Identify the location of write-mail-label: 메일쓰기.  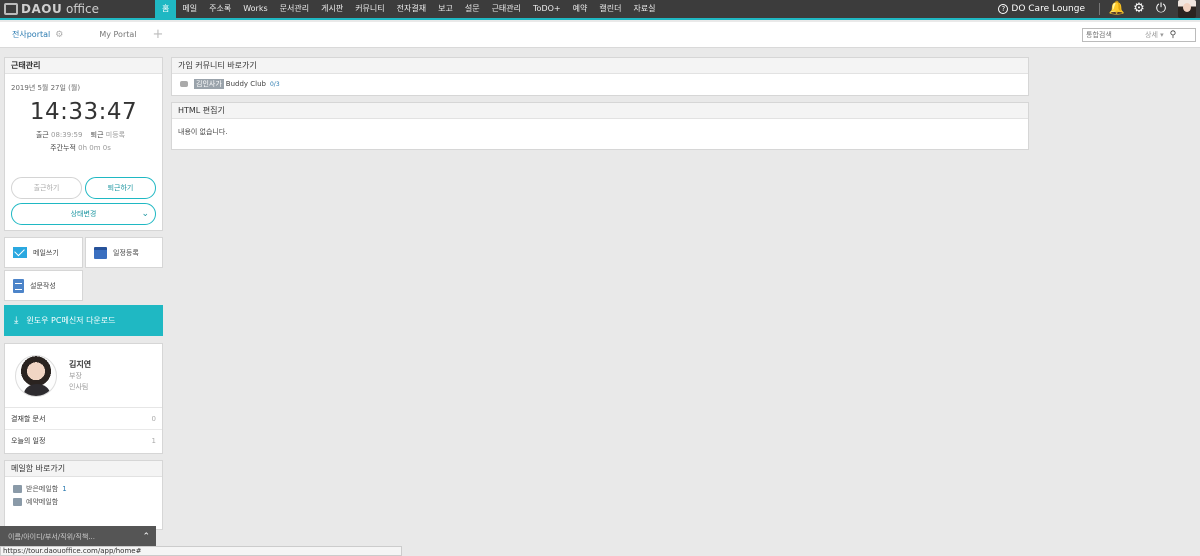
(46, 252).